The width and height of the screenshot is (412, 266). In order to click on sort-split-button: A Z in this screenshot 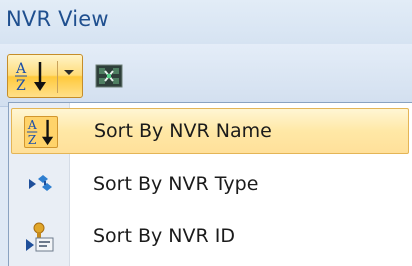, I will do `click(45, 76)`.